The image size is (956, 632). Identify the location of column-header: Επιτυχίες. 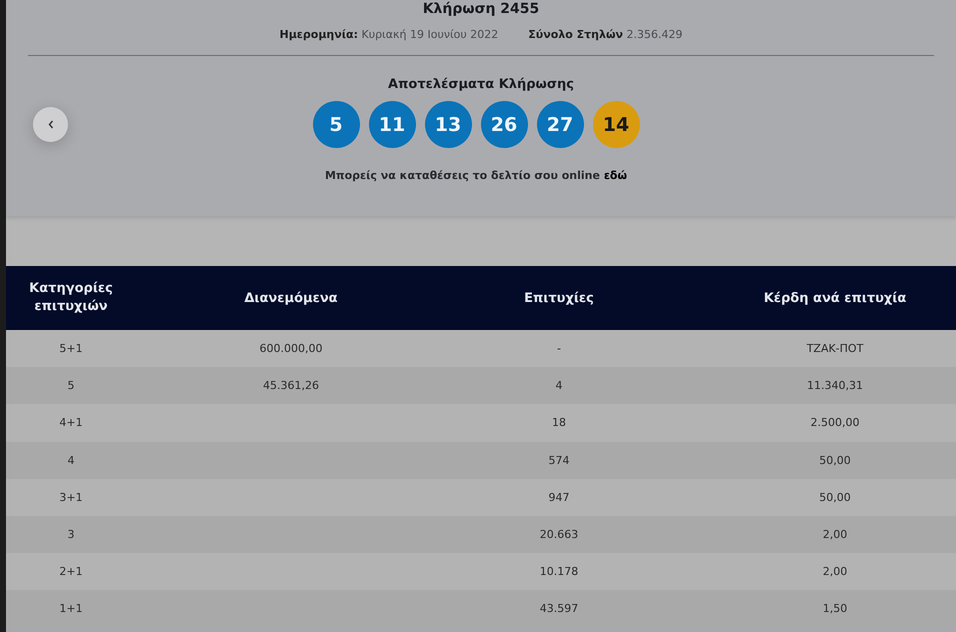
(559, 298).